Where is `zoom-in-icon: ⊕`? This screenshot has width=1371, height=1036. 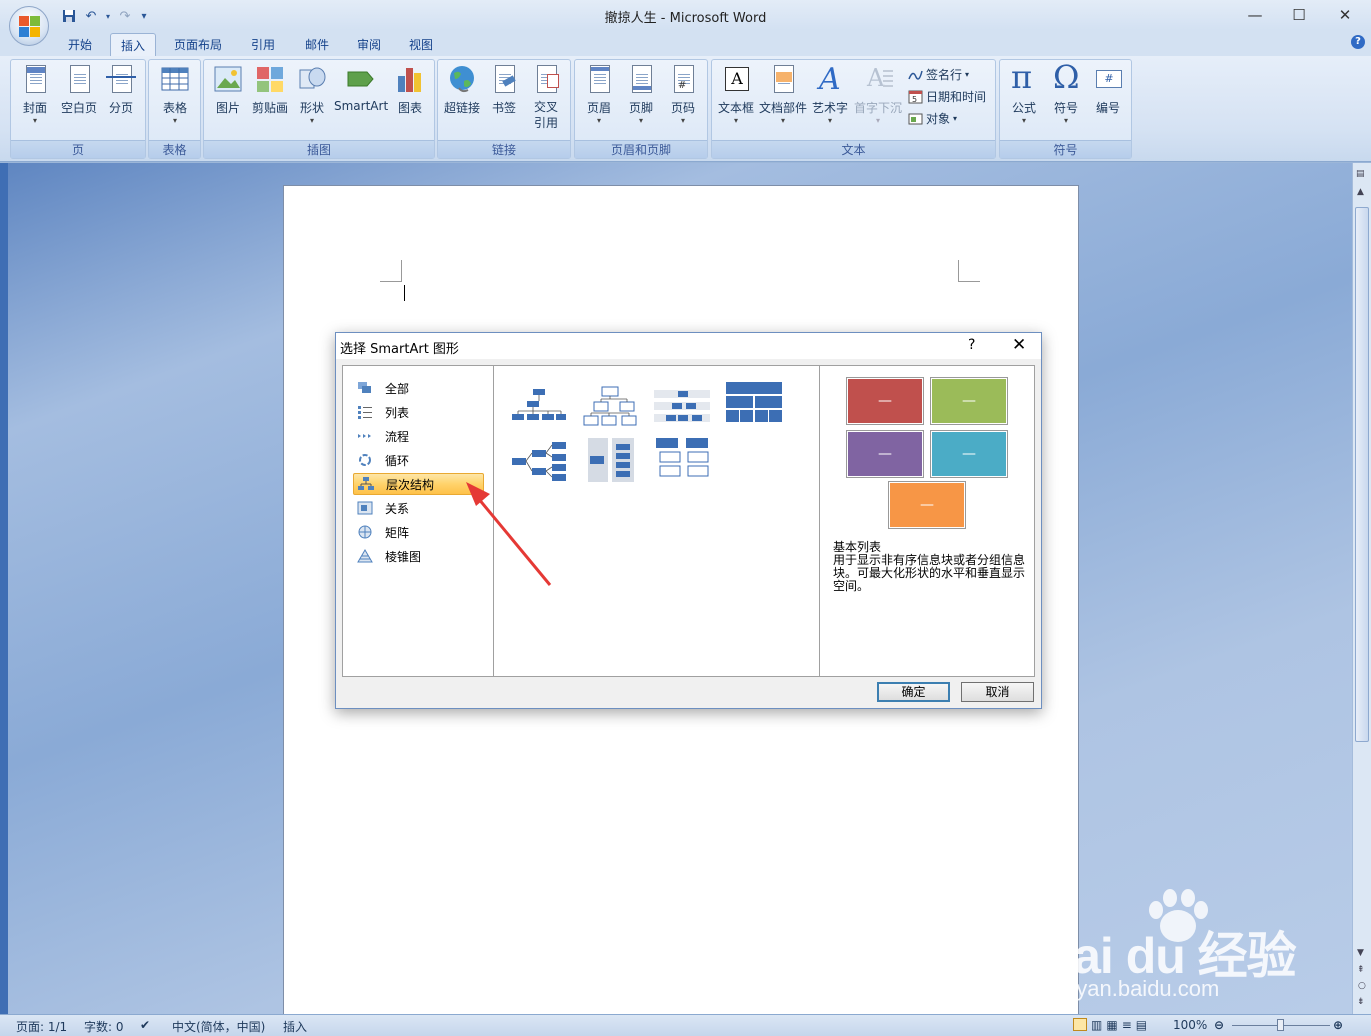 zoom-in-icon: ⊕ is located at coordinates (1338, 1025).